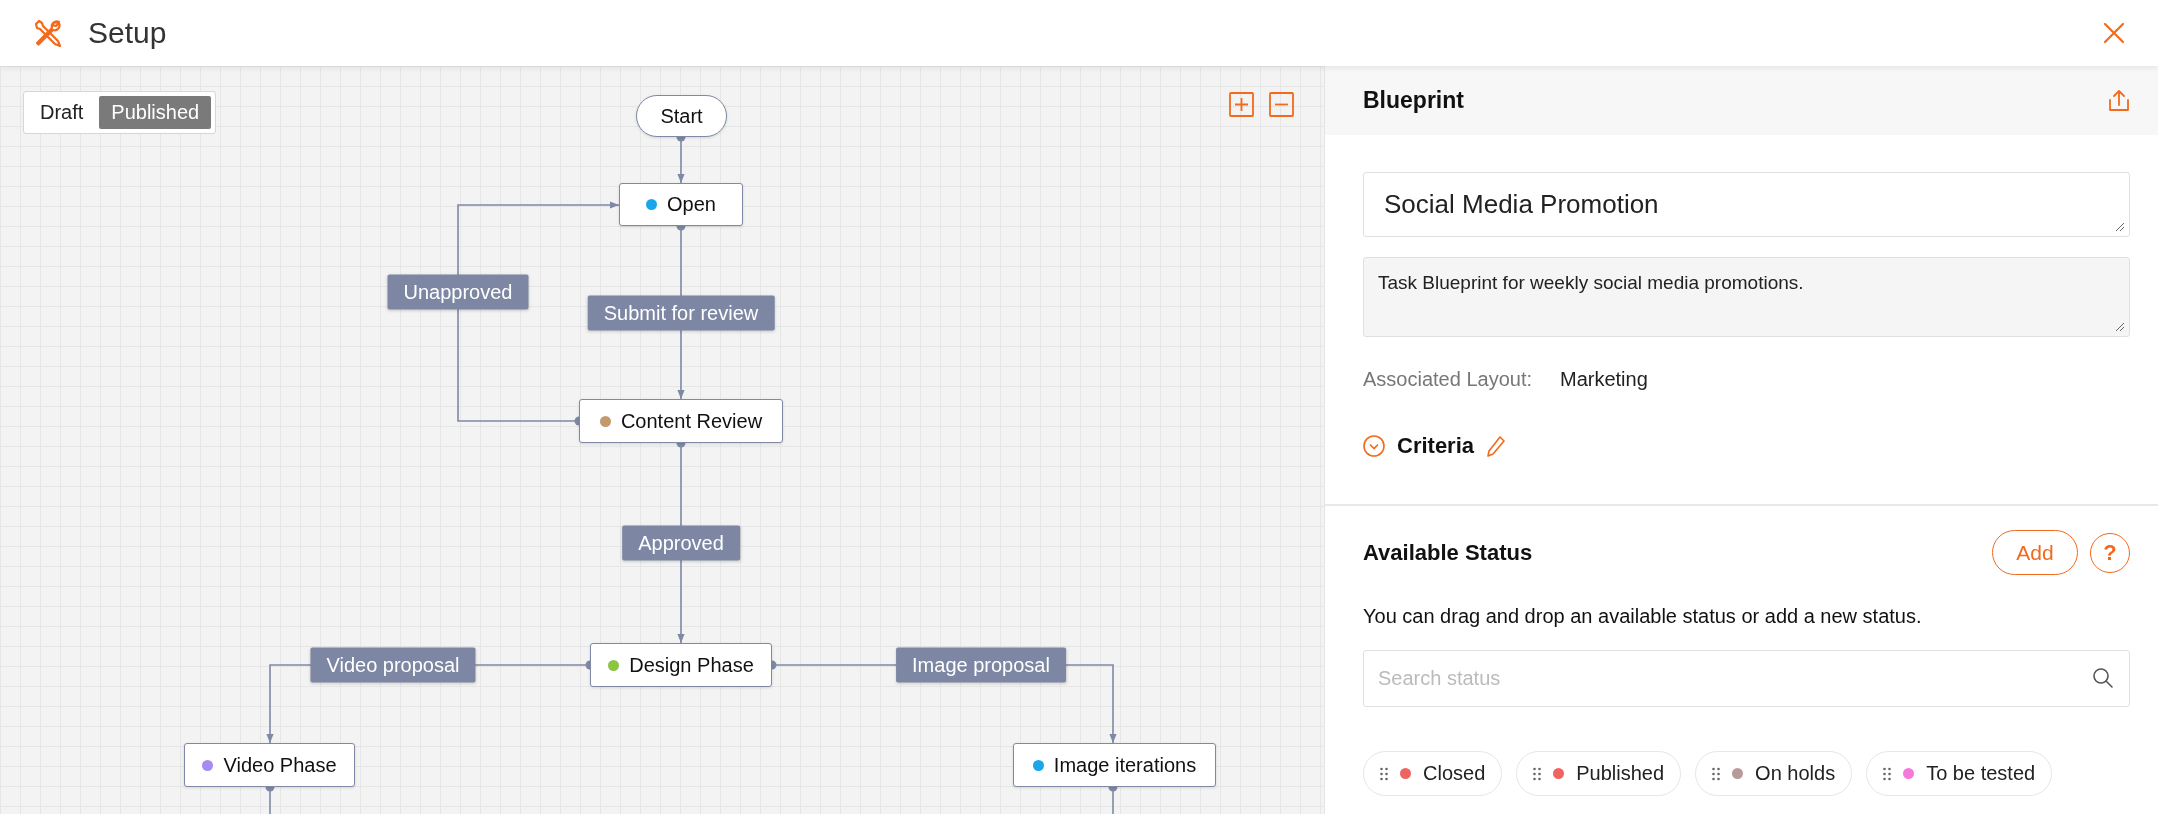  I want to click on layout-label: Associated Layout:, so click(1447, 379).